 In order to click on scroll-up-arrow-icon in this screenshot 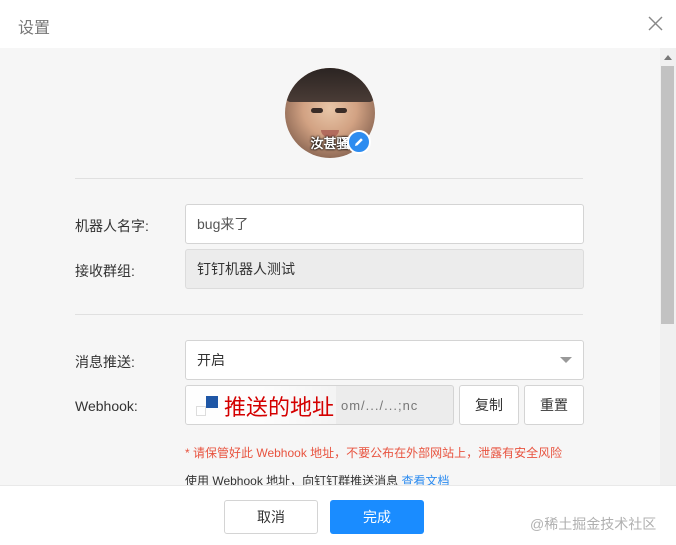, I will do `click(668, 57)`.